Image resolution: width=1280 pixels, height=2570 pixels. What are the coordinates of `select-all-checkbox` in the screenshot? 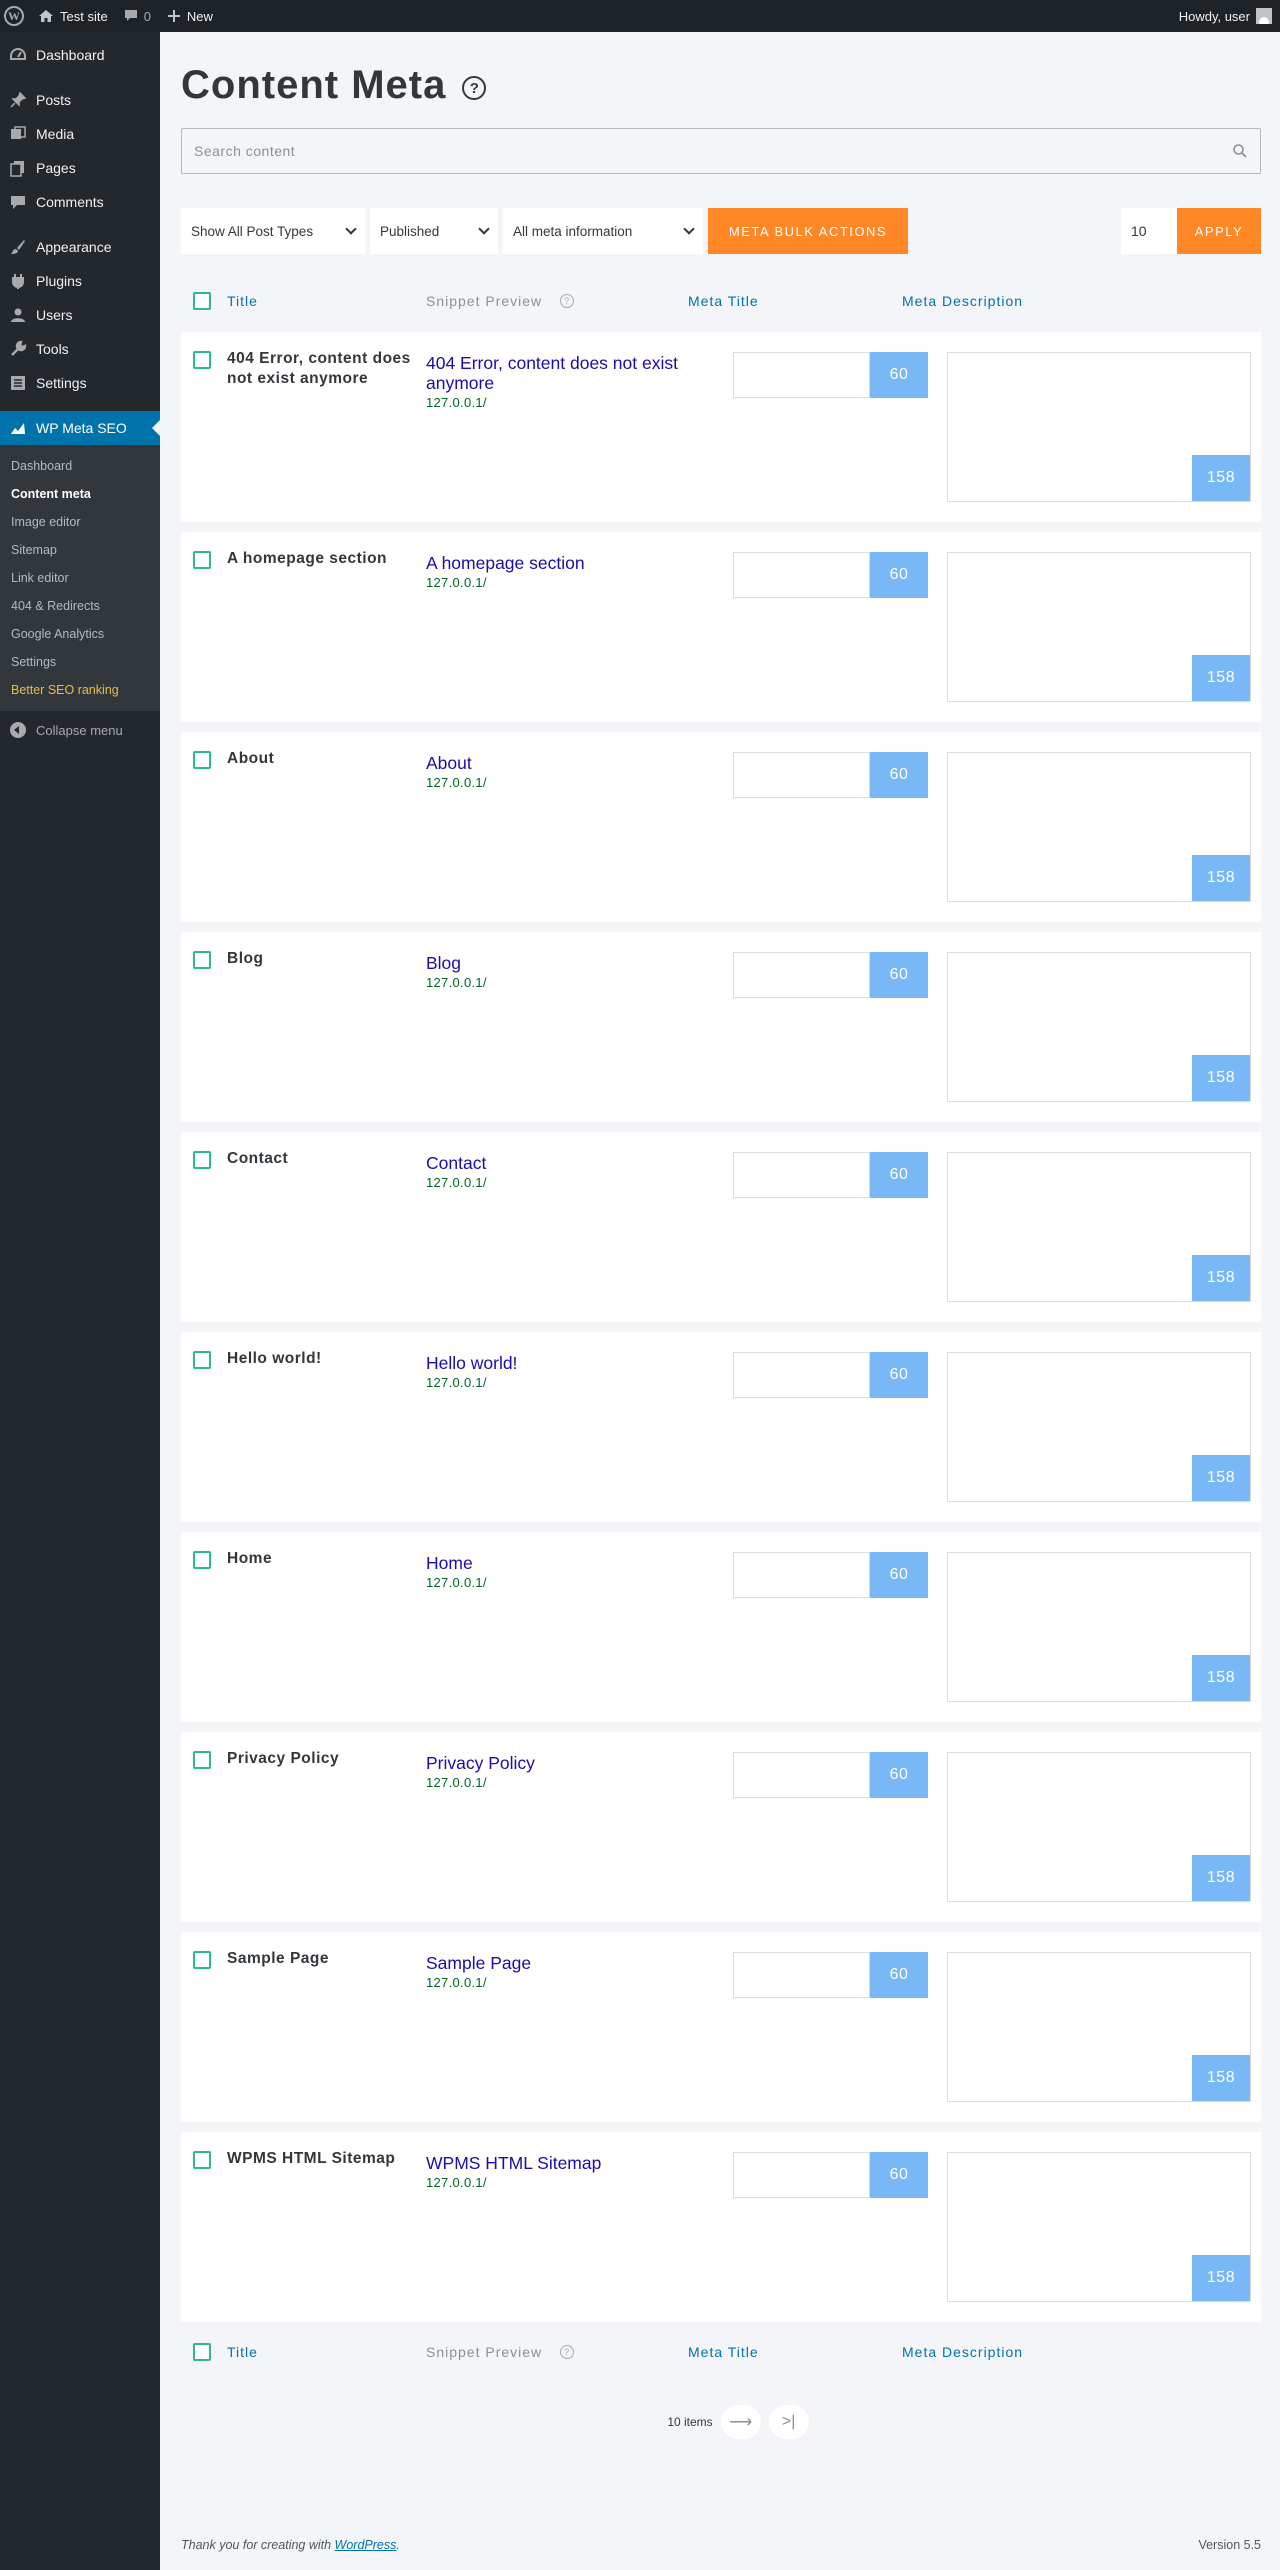 It's located at (202, 301).